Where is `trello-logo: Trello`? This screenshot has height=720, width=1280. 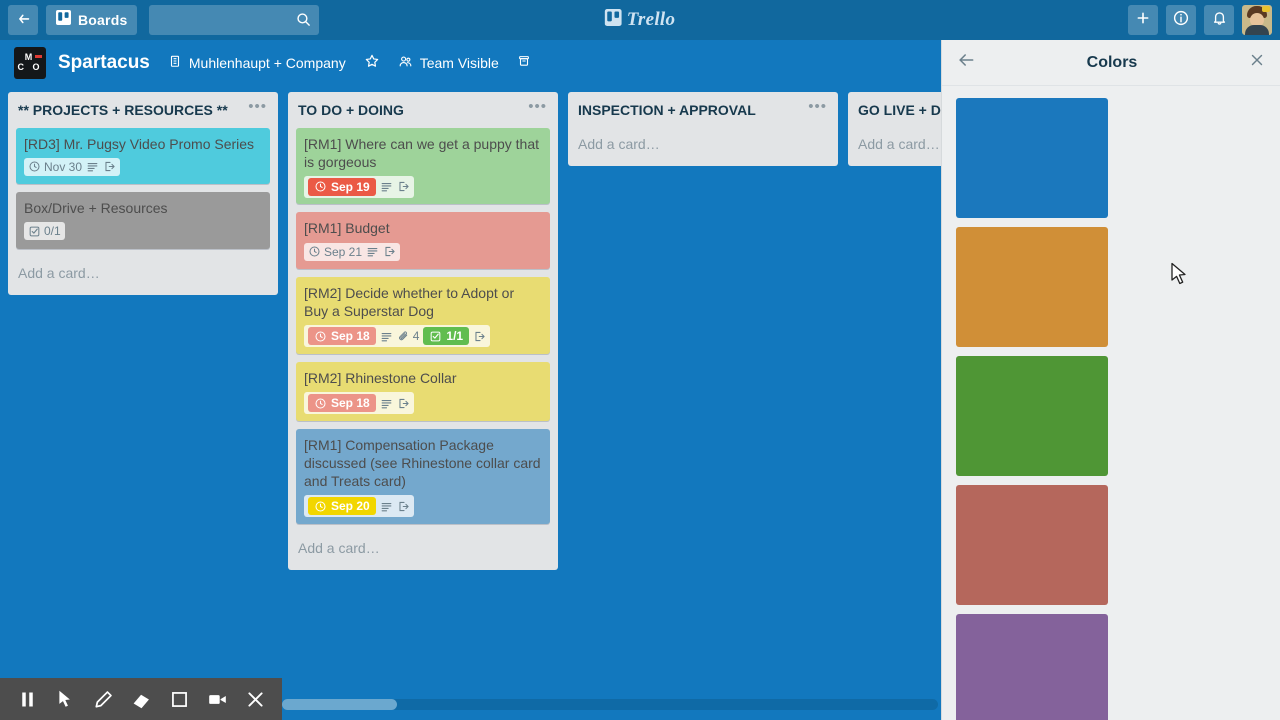 trello-logo: Trello is located at coordinates (640, 20).